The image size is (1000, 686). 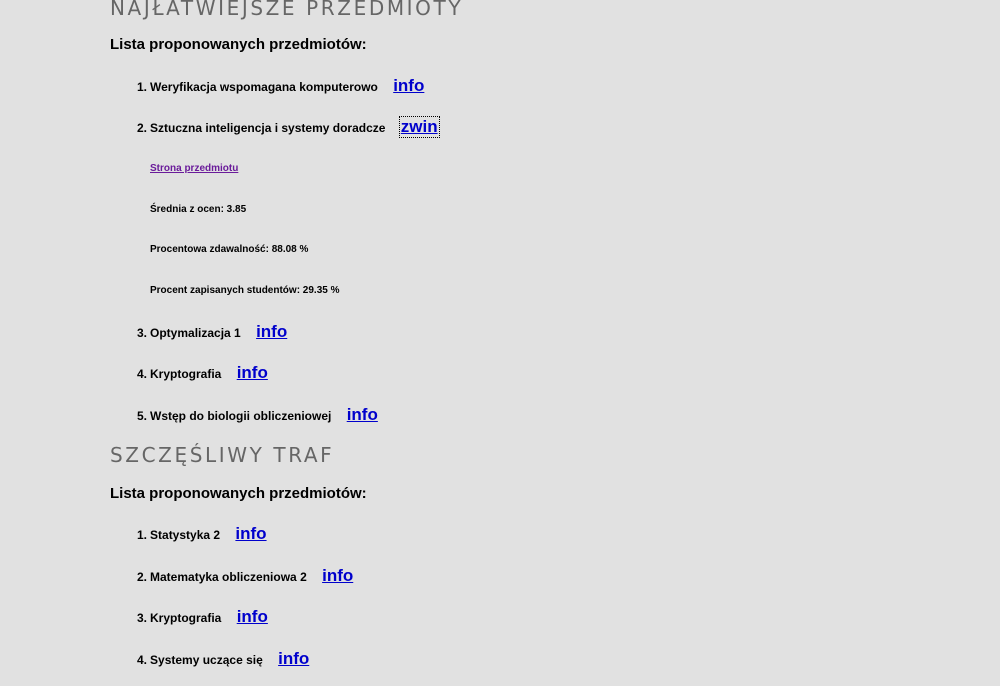 What do you see at coordinates (222, 455) in the screenshot?
I see `section-title-lucky: SZCZĘŚLIWY TRAF` at bounding box center [222, 455].